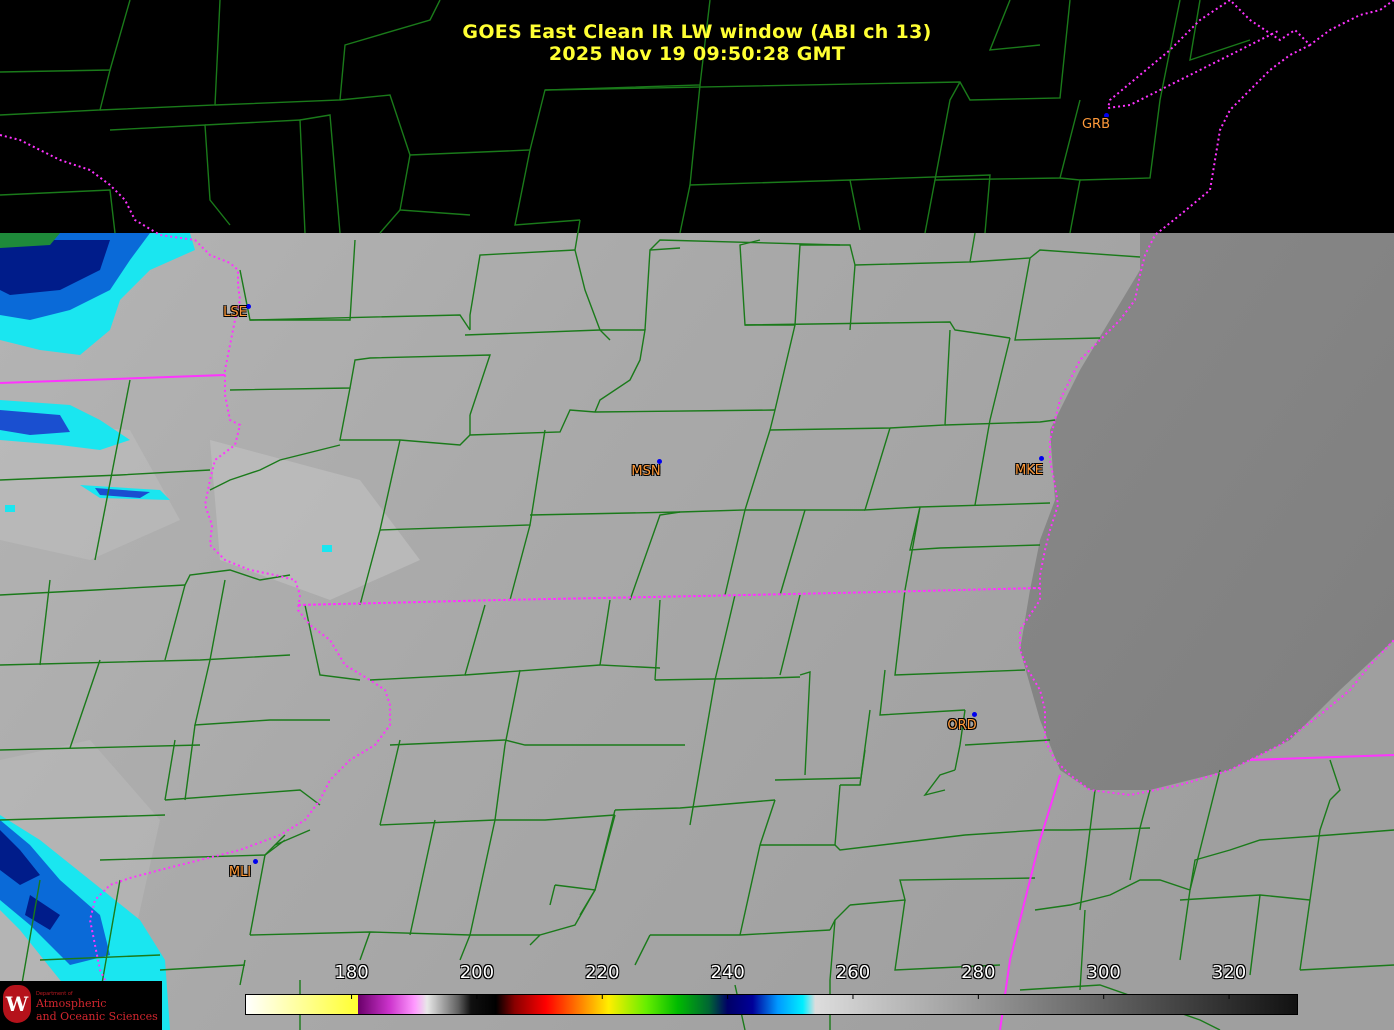 This screenshot has height=1030, width=1394. What do you see at coordinates (727, 972) in the screenshot?
I see `colorbar-tick-label: 240` at bounding box center [727, 972].